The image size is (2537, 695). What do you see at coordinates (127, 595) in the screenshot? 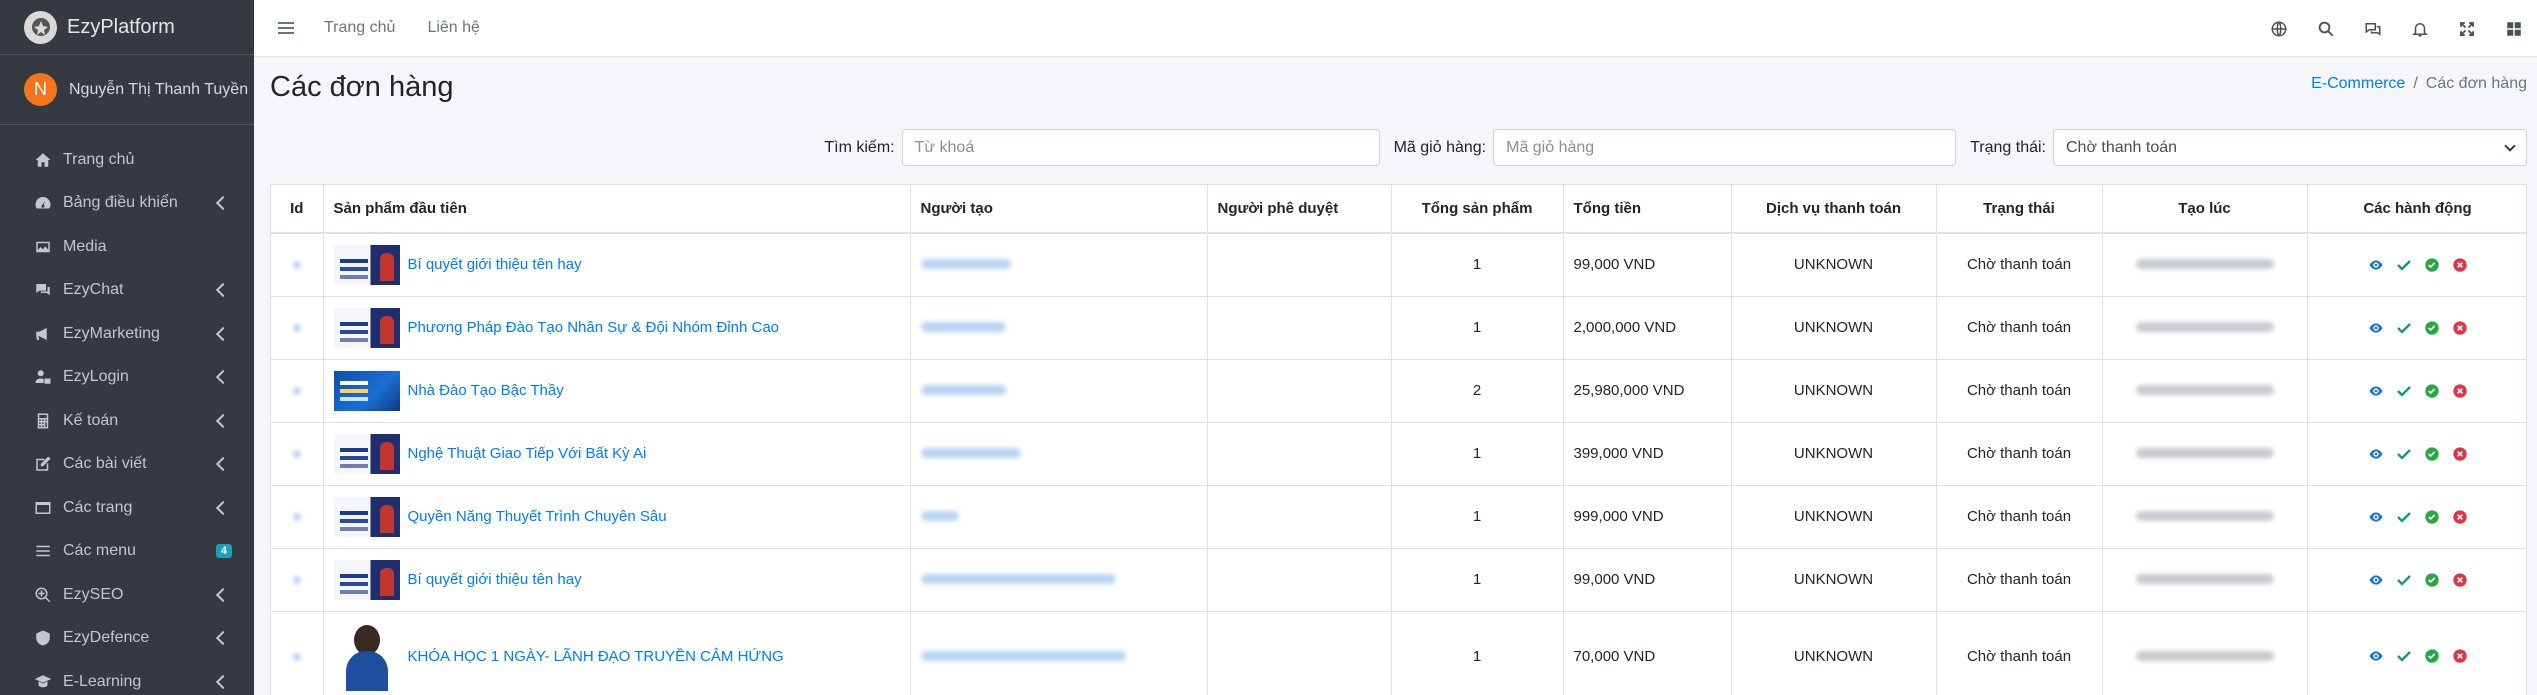
I see `sidebar-item-ezyseo: EzySEO` at bounding box center [127, 595].